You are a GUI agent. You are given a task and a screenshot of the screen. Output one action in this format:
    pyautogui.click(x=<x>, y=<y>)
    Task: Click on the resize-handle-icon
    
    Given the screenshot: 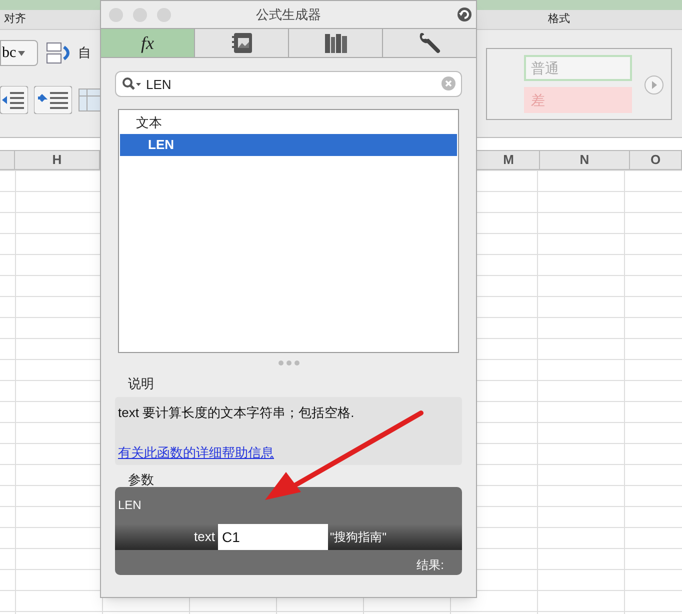 What is the action you would take?
    pyautogui.click(x=289, y=363)
    